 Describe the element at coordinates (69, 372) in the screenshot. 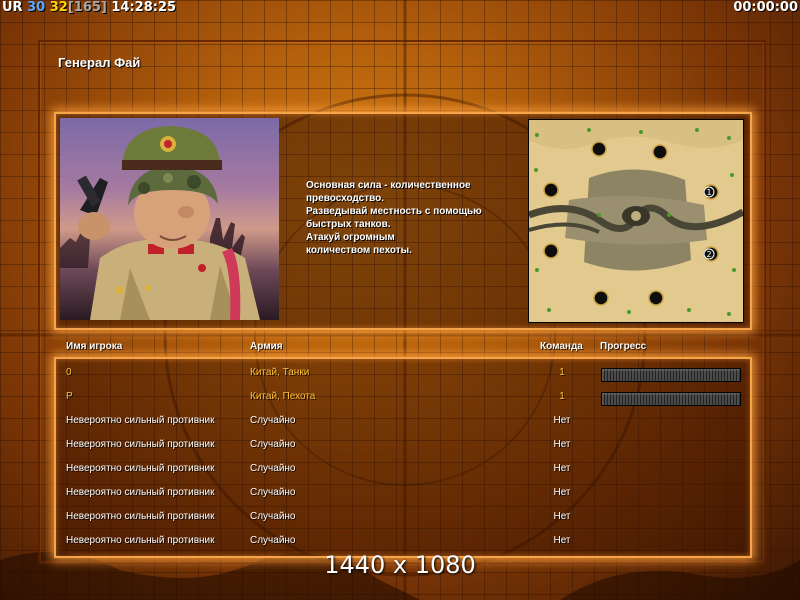

I see `player-name: 0` at that location.